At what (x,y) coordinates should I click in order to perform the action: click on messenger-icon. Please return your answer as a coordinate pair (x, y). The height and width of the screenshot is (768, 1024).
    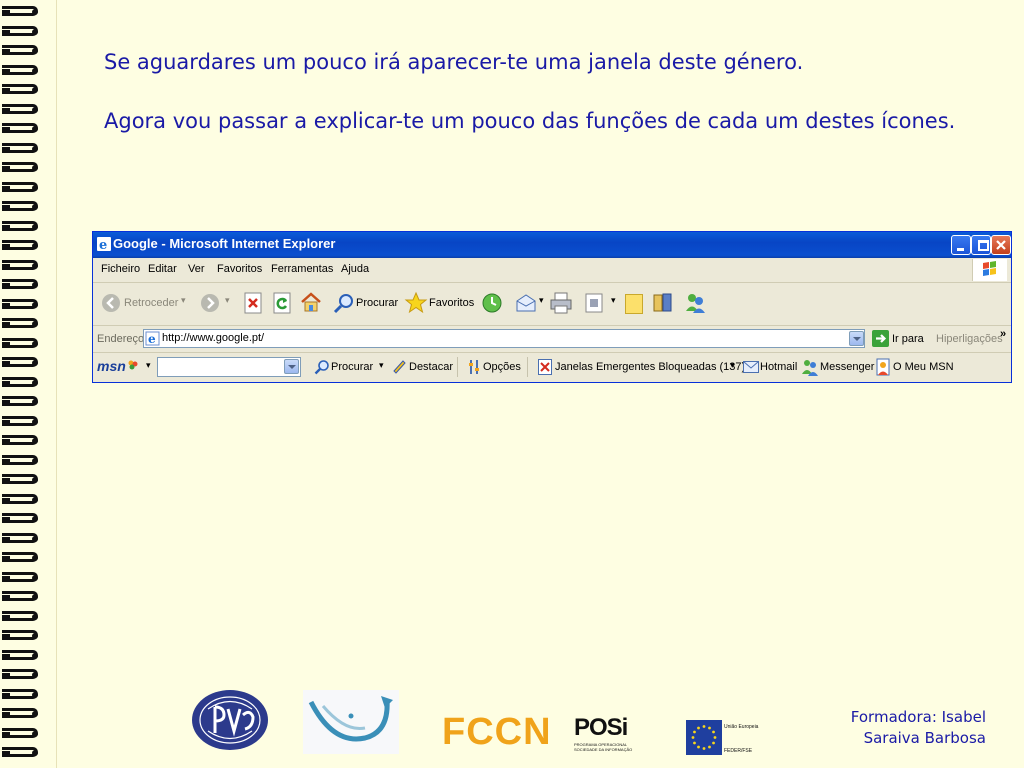
    Looking at the image, I should click on (695, 303).